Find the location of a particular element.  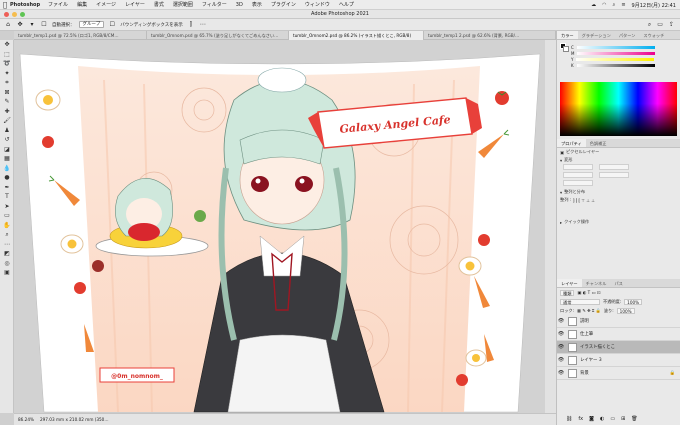

group-select: グループ is located at coordinates (91, 24).